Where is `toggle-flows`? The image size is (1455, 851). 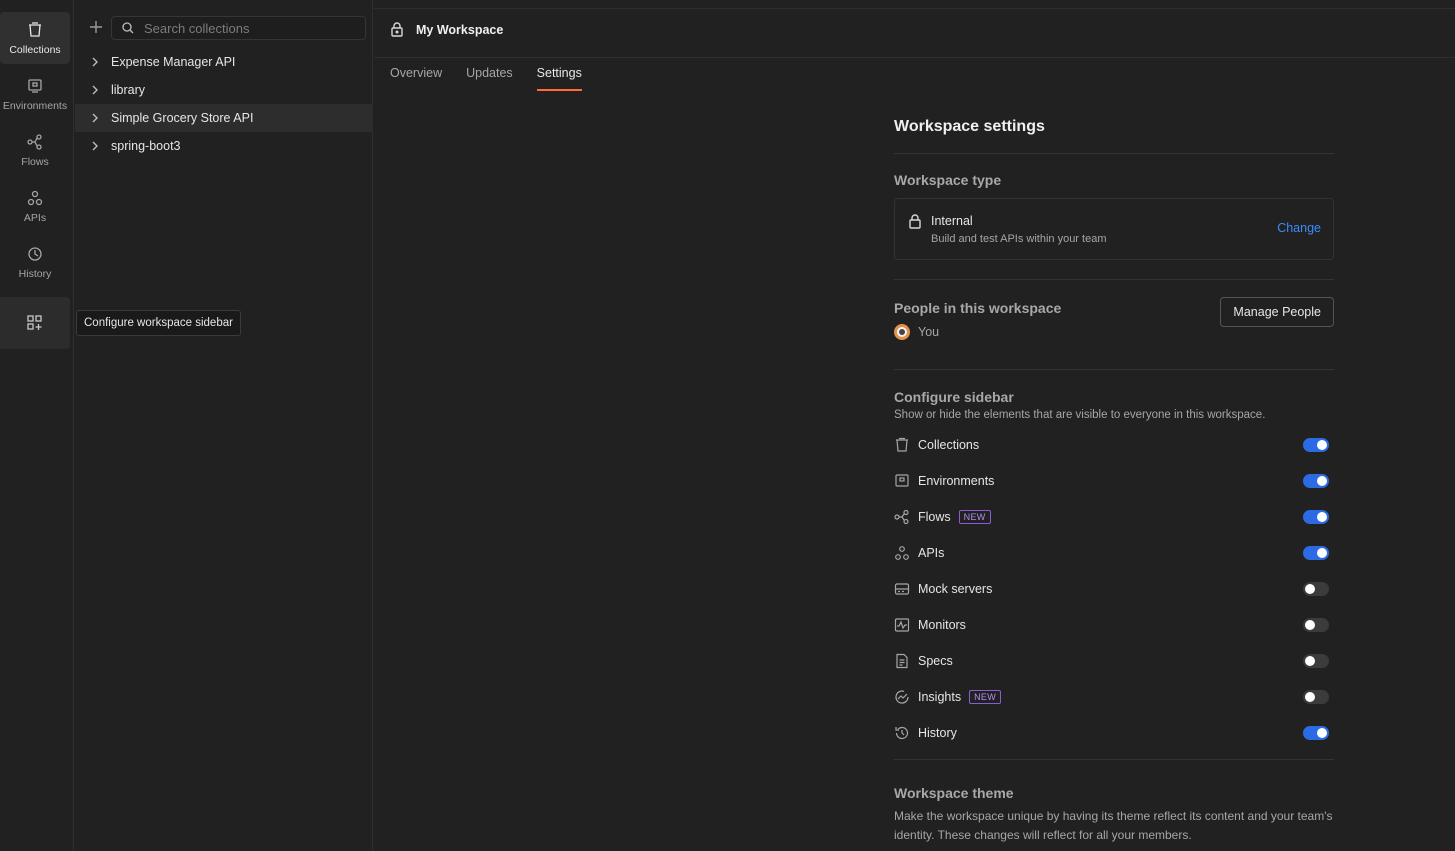 toggle-flows is located at coordinates (1316, 517).